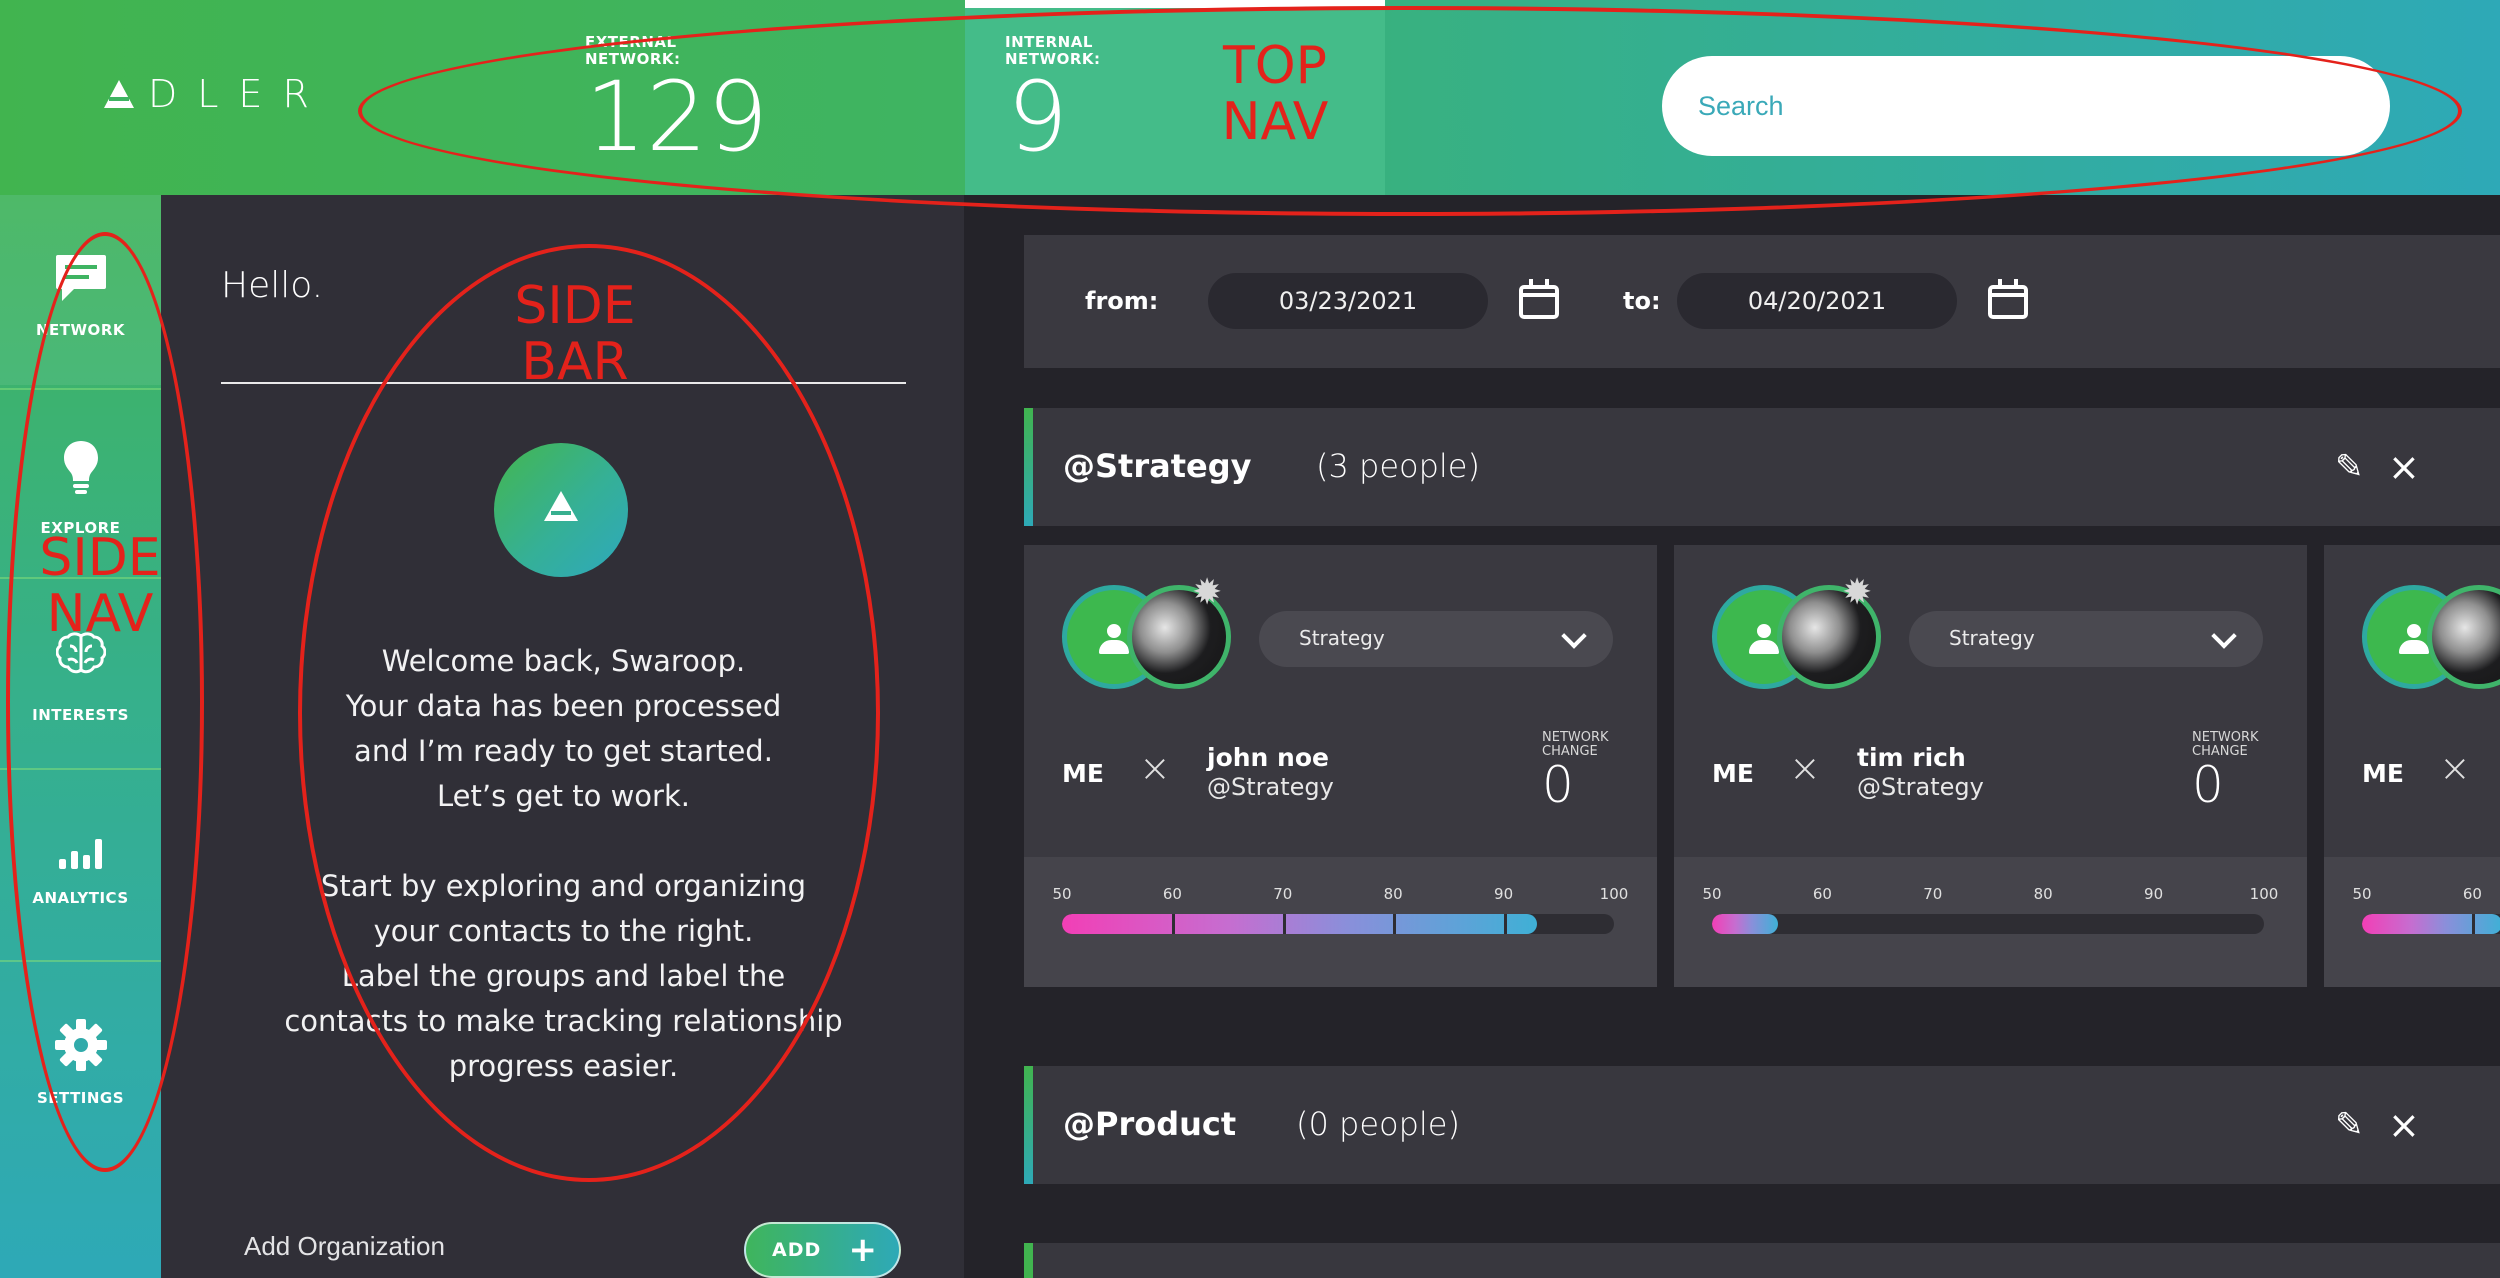 The image size is (2500, 1278). Describe the element at coordinates (2026, 106) in the screenshot. I see `search-input` at that location.